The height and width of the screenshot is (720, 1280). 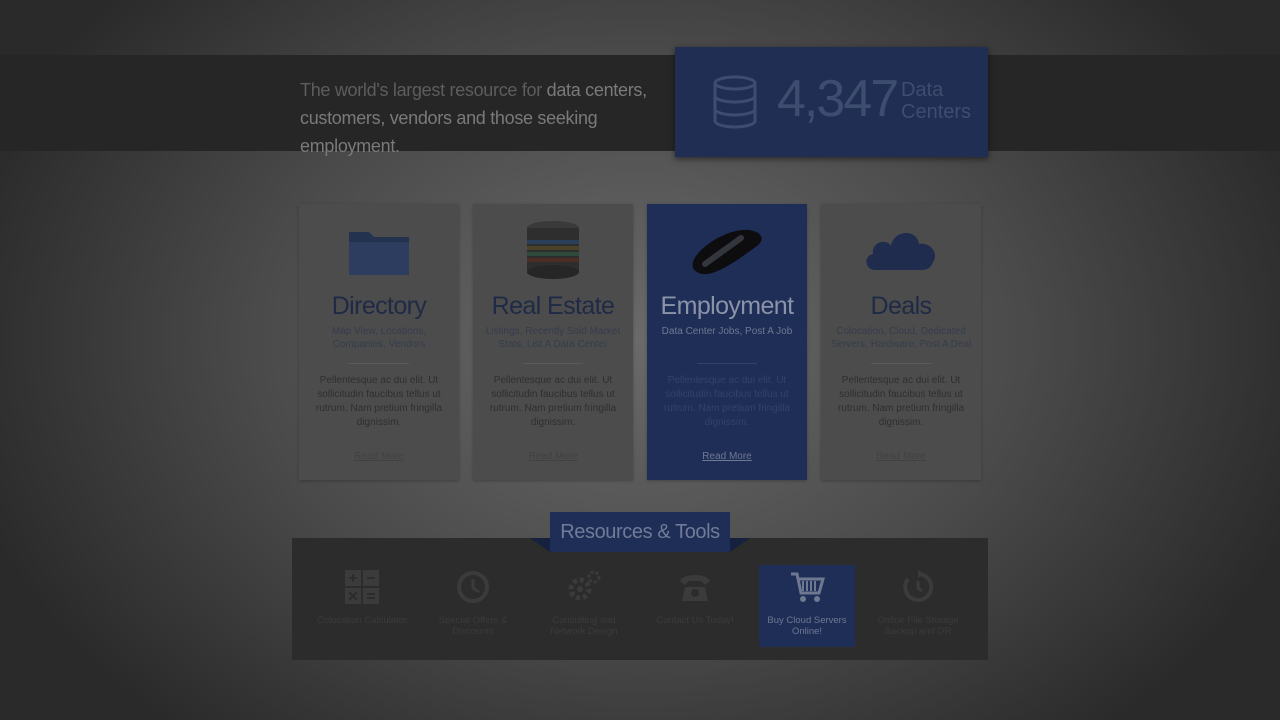 What do you see at coordinates (807, 626) in the screenshot?
I see `resource-label: Buy Cloud Servers Online!` at bounding box center [807, 626].